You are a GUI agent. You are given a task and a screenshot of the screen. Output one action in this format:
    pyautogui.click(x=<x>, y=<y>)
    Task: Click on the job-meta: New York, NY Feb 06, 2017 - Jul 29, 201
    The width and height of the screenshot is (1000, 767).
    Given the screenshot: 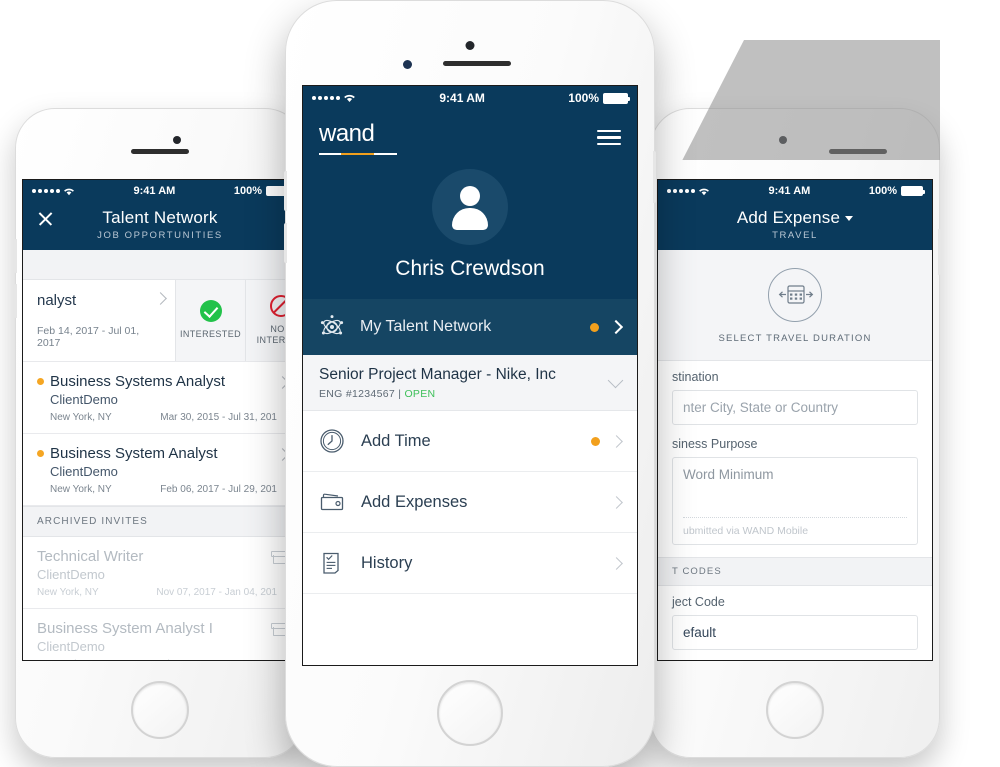 What is the action you would take?
    pyautogui.click(x=166, y=489)
    